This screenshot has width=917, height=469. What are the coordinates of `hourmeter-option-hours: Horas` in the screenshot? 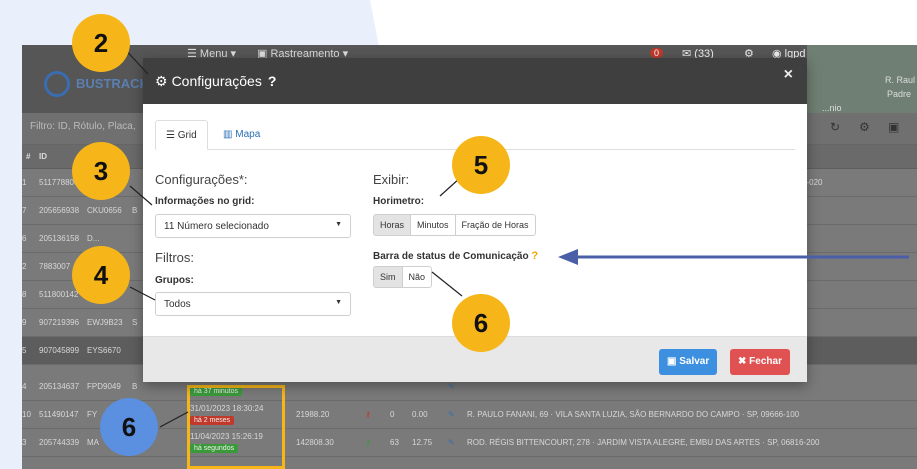 It's located at (392, 225).